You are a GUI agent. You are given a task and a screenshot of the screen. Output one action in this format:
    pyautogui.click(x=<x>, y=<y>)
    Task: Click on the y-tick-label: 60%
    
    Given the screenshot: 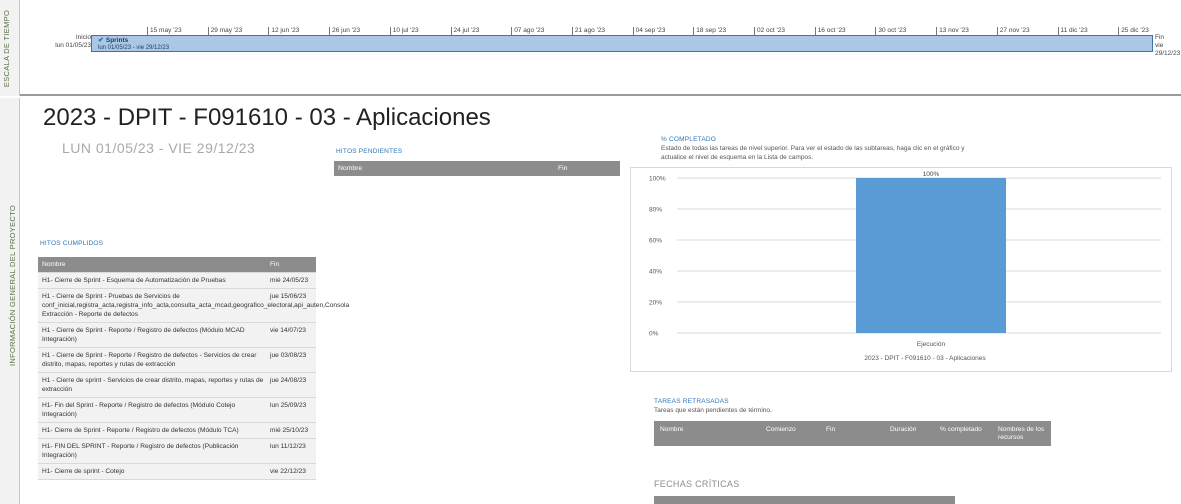 What is the action you would take?
    pyautogui.click(x=655, y=241)
    